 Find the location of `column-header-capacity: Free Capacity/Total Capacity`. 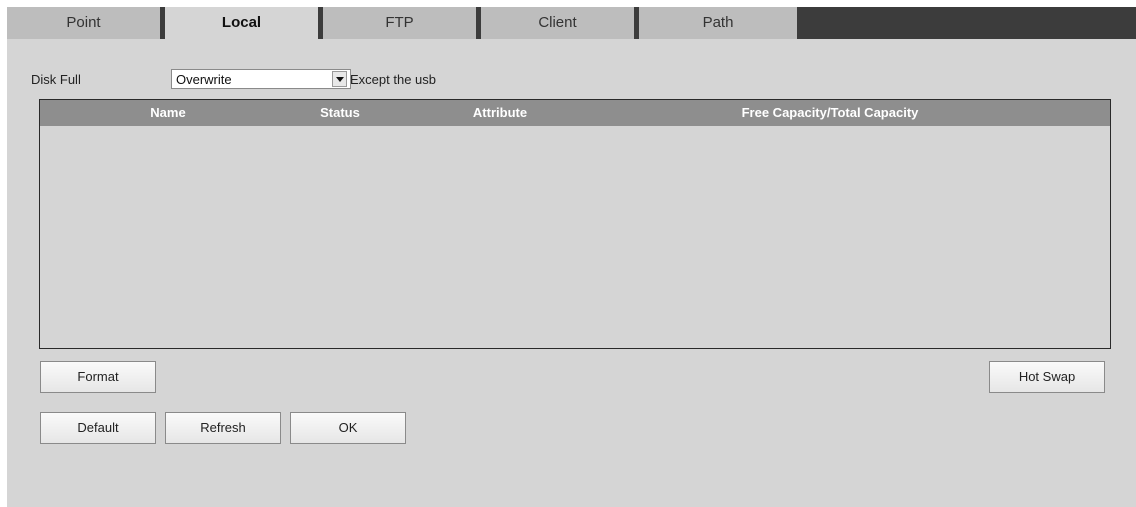

column-header-capacity: Free Capacity/Total Capacity is located at coordinates (830, 112).